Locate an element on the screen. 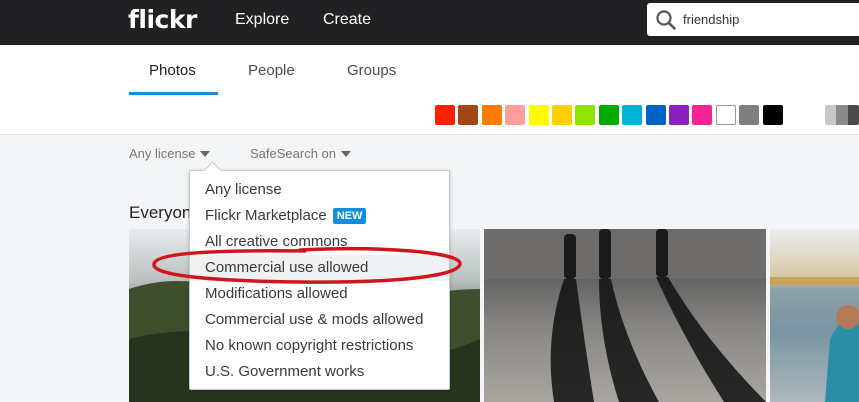 The width and height of the screenshot is (859, 402). safesearch-filter-dropdown: SafeSearch on is located at coordinates (301, 153).